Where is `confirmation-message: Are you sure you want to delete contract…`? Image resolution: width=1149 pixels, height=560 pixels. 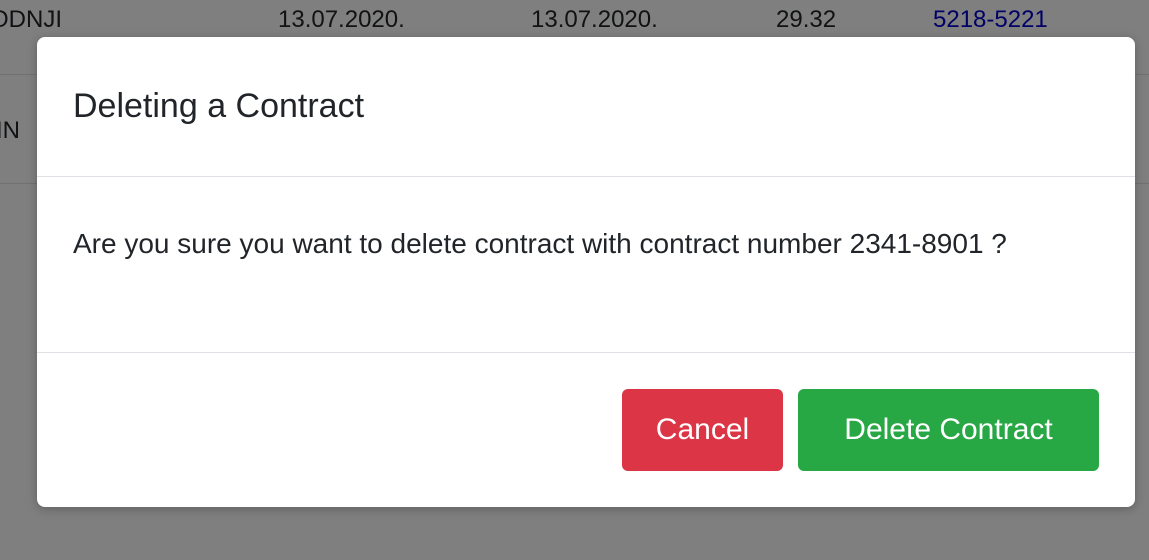
confirmation-message: Are you sure you want to delete contract… is located at coordinates (540, 243).